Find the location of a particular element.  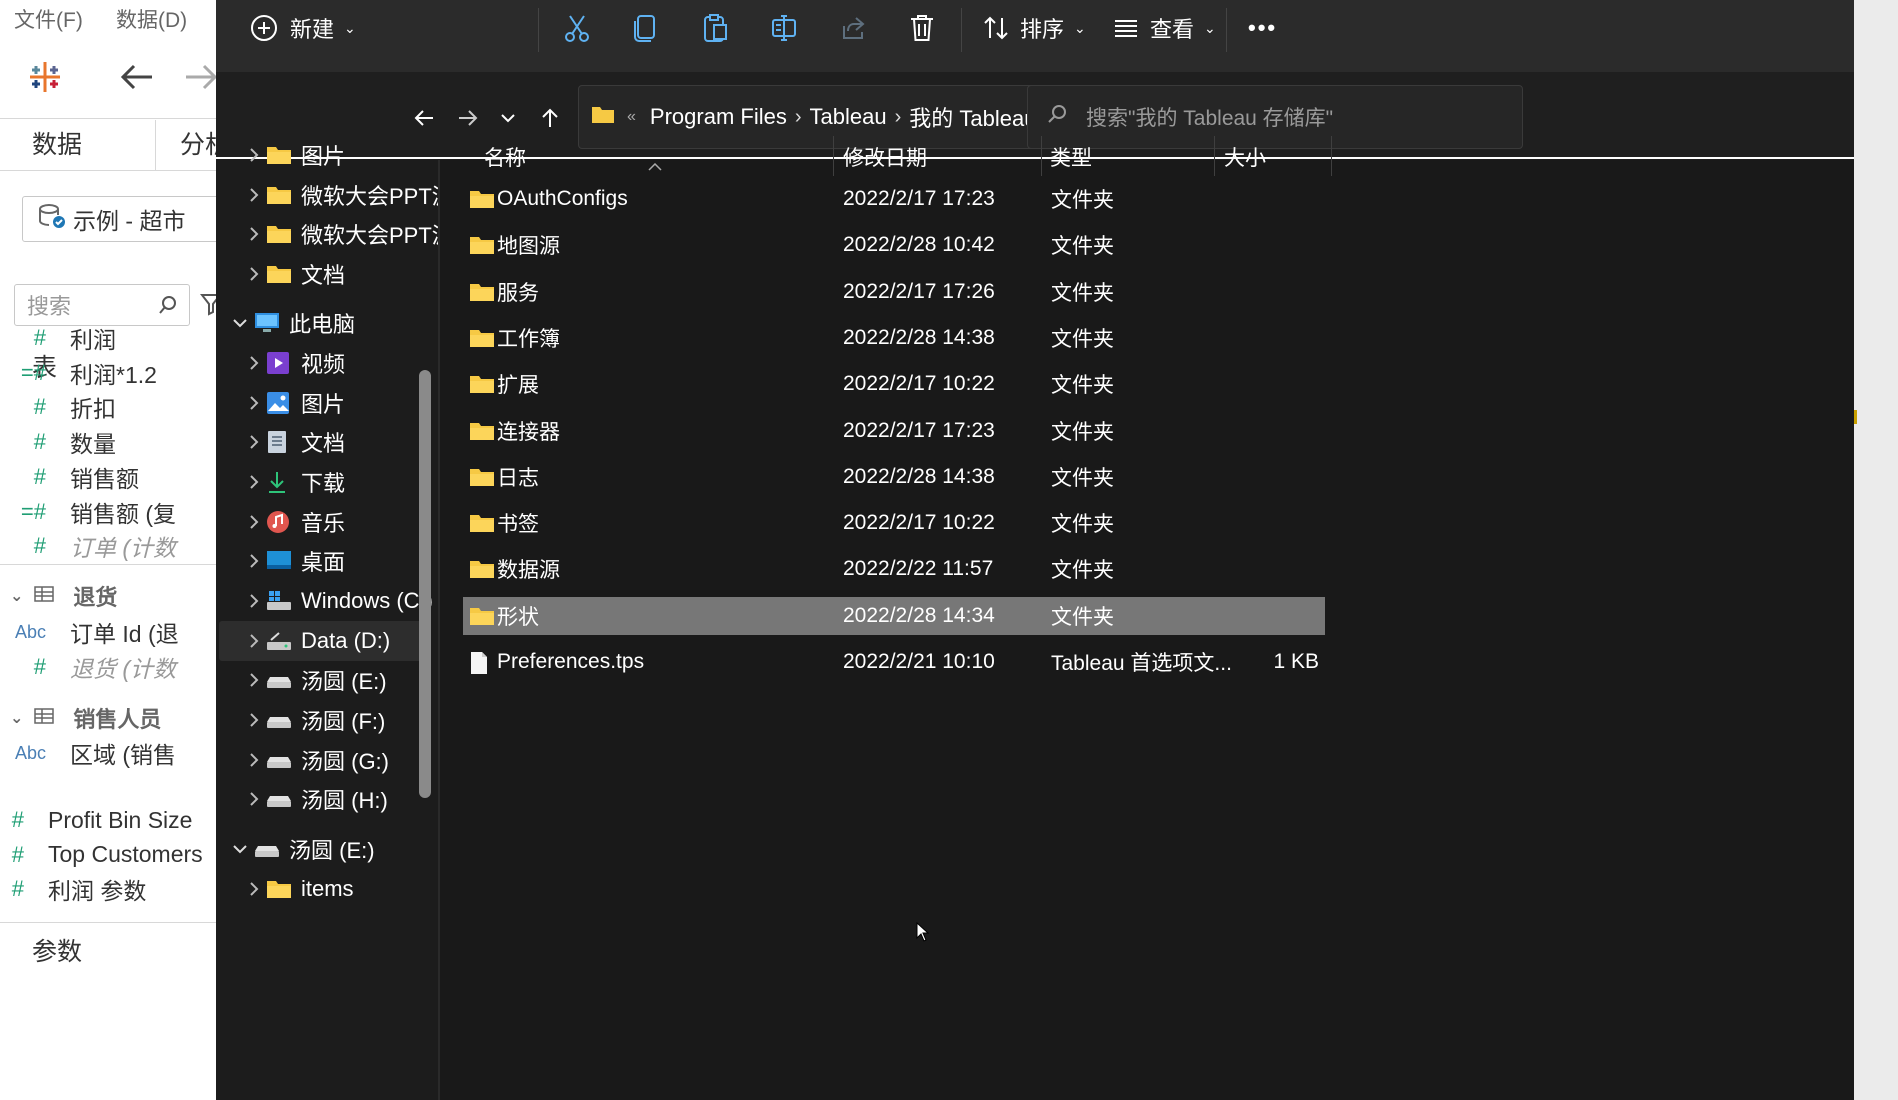

back-arrow-icon is located at coordinates (137, 79).